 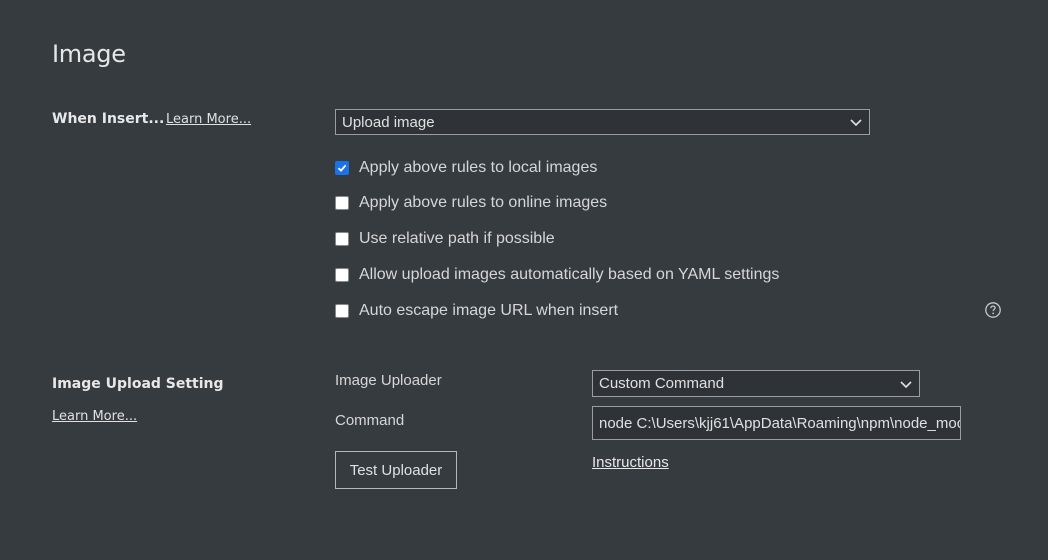 I want to click on checkbox-relative-path, so click(x=342, y=239).